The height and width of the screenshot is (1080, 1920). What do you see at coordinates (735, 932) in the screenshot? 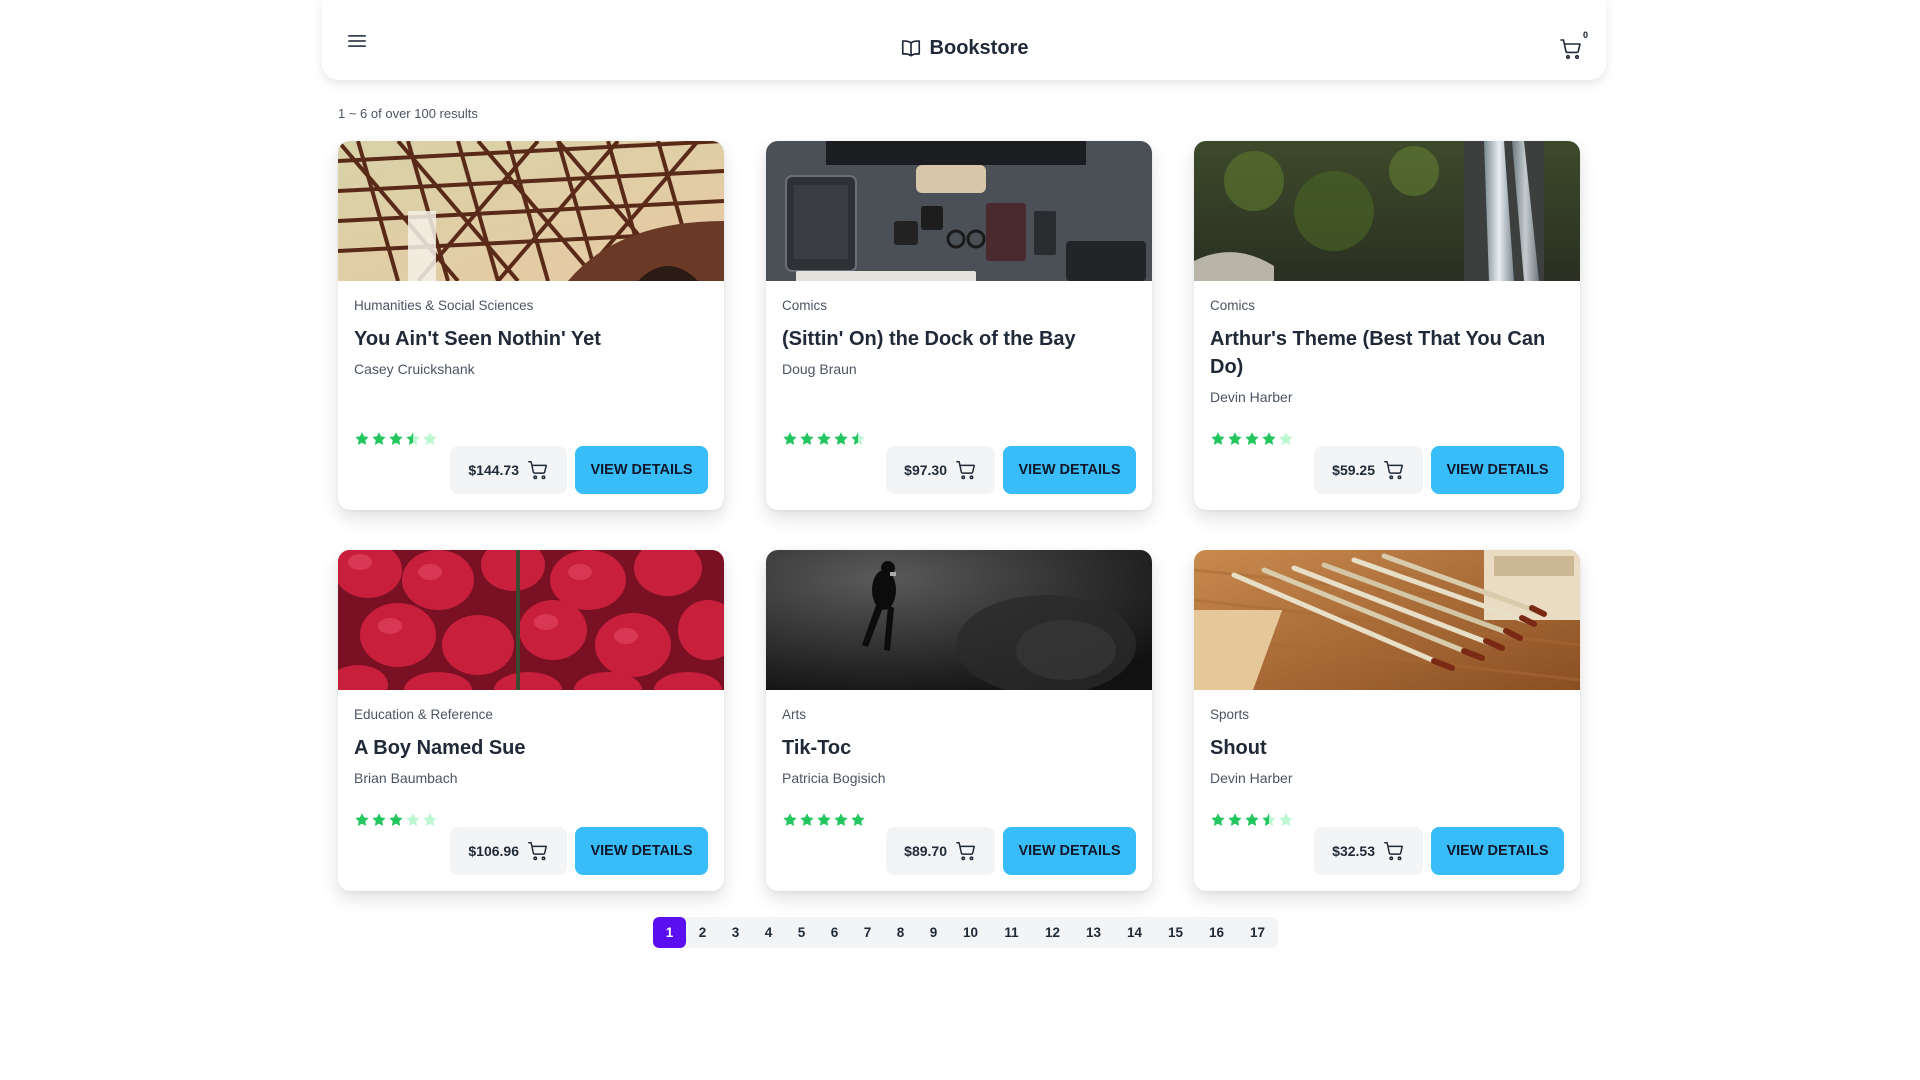
I see `page-button: 3` at bounding box center [735, 932].